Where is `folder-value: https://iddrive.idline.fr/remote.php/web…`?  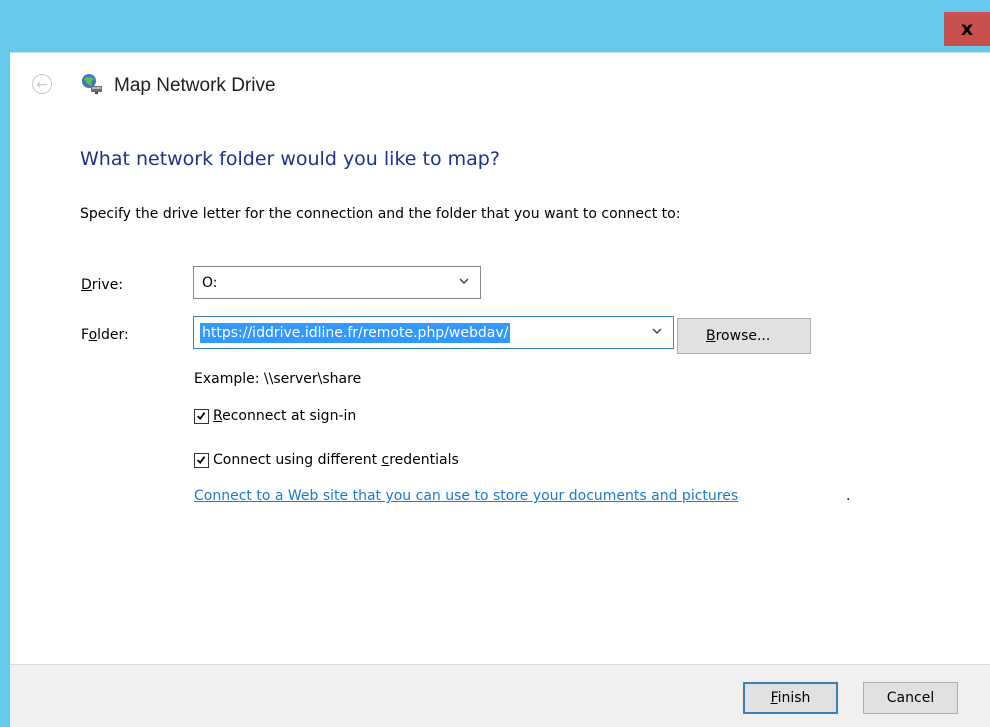
folder-value: https://iddrive.idline.fr/remote.php/web… is located at coordinates (355, 333).